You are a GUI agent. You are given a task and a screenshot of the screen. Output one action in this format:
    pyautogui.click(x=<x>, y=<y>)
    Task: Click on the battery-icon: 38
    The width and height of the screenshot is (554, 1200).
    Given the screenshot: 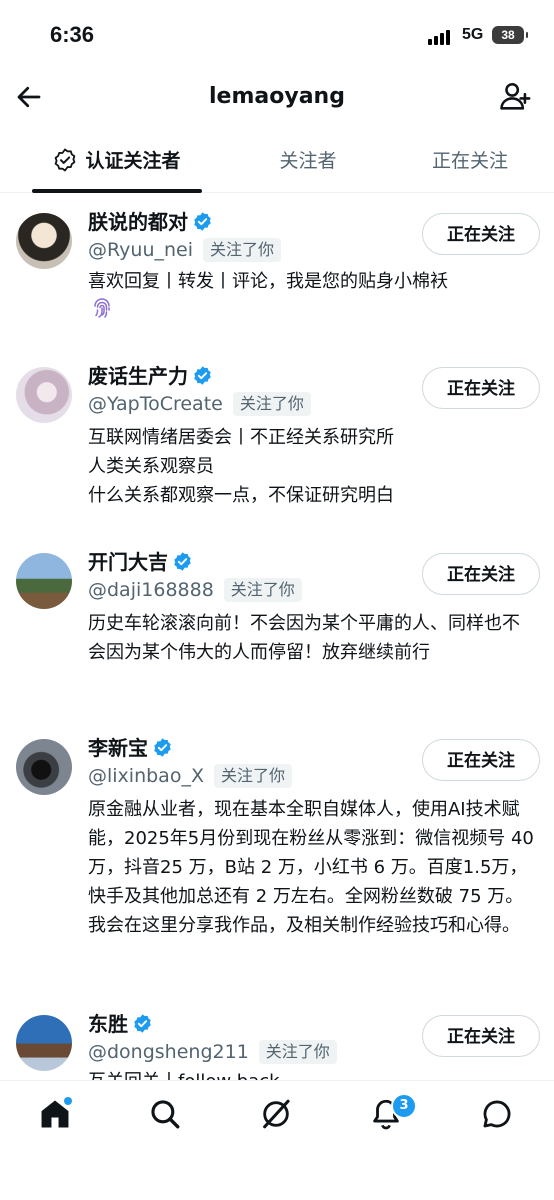 What is the action you would take?
    pyautogui.click(x=510, y=35)
    